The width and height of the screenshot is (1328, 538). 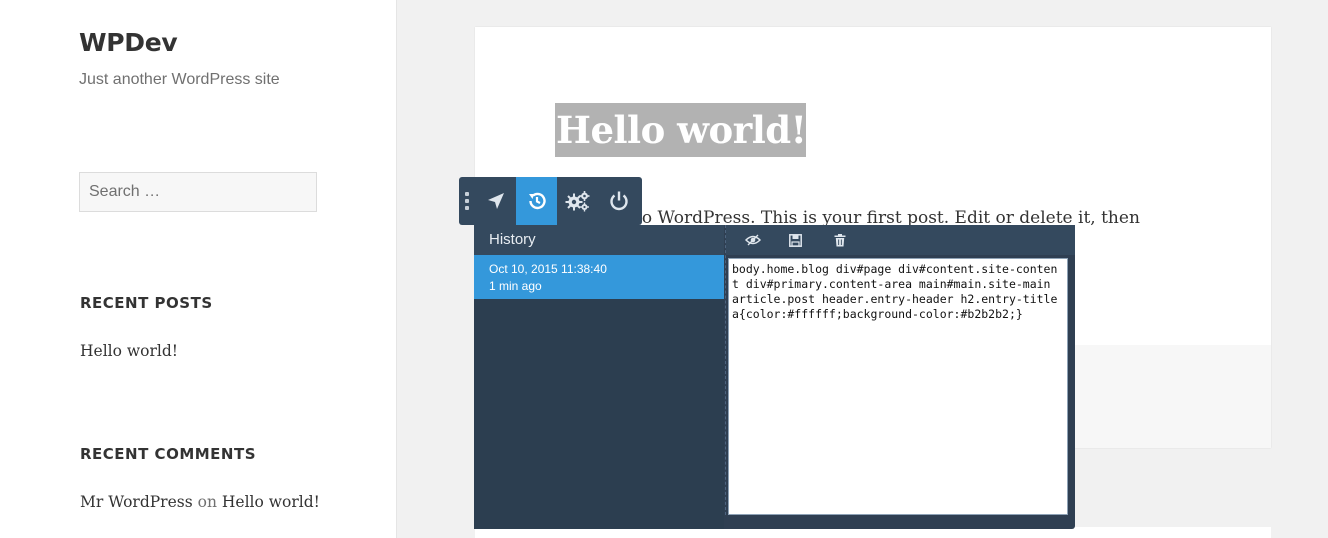 I want to click on navigate-arrow-icon, so click(x=495, y=201).